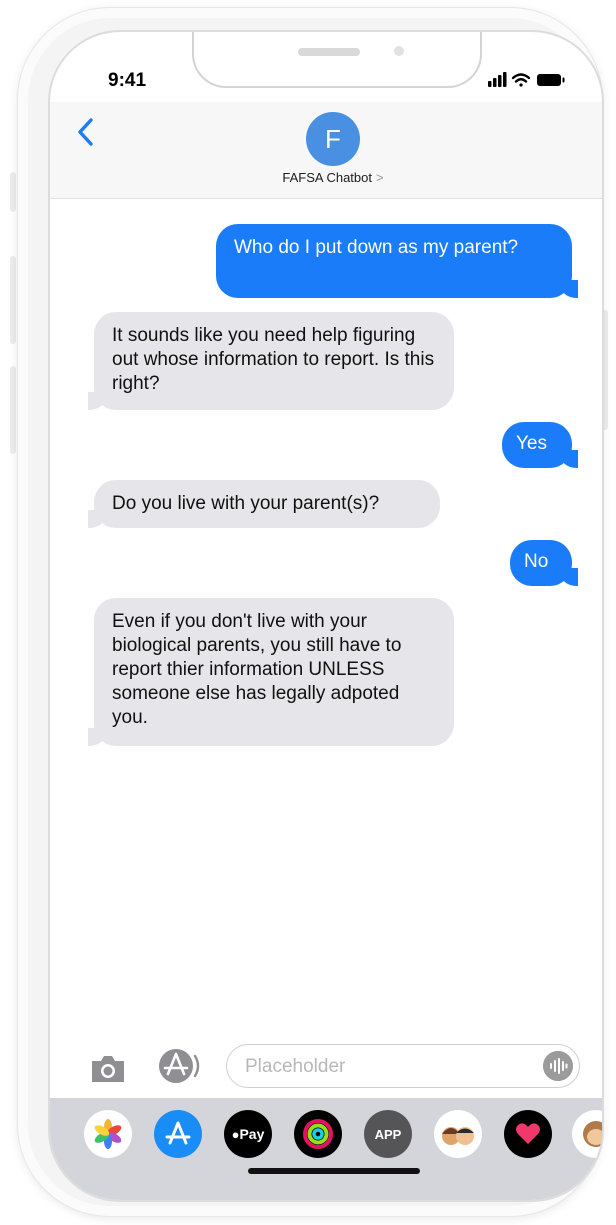 Image resolution: width=616 pixels, height=1225 pixels. I want to click on animoji-app-icon, so click(587, 1134).